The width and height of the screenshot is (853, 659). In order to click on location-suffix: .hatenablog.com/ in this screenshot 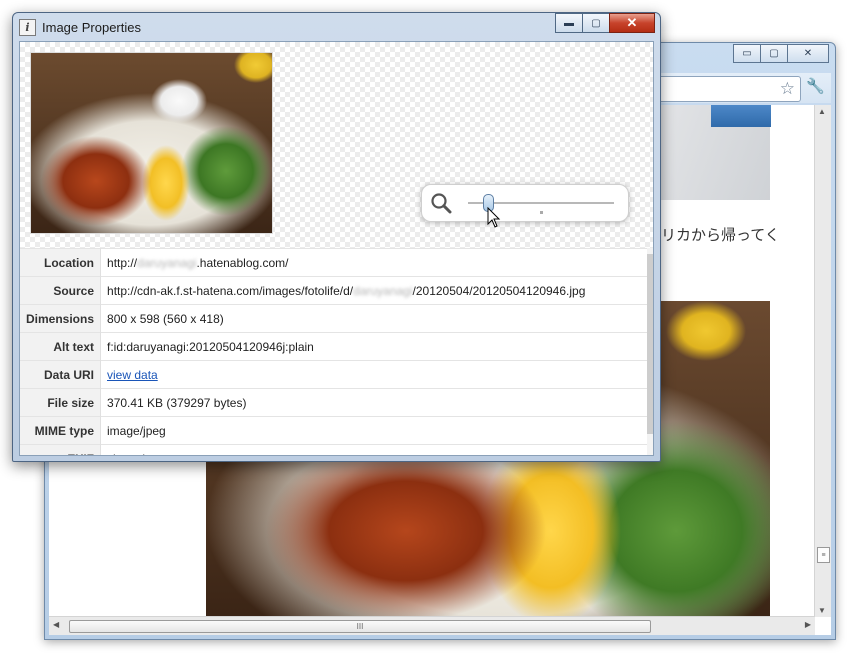, I will do `click(242, 262)`.